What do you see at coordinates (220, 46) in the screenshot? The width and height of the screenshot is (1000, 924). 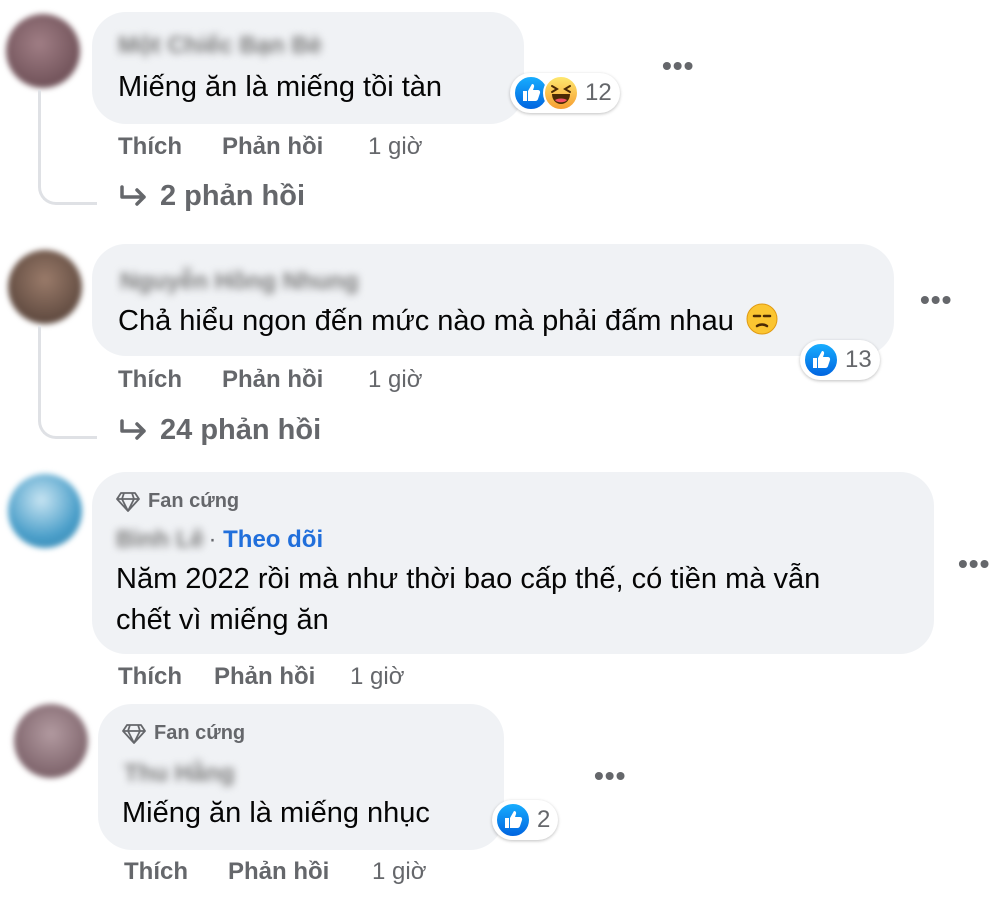 I see `comment-author: Một Chiếc Bạn Bè` at bounding box center [220, 46].